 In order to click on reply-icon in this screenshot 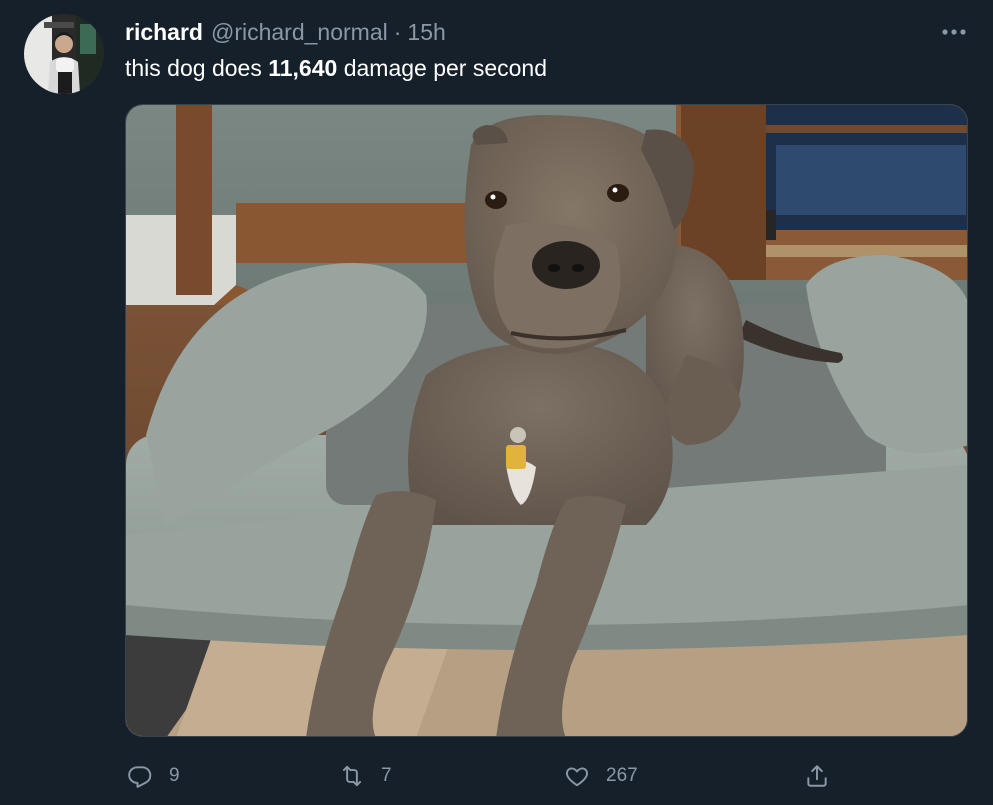, I will do `click(140, 776)`.